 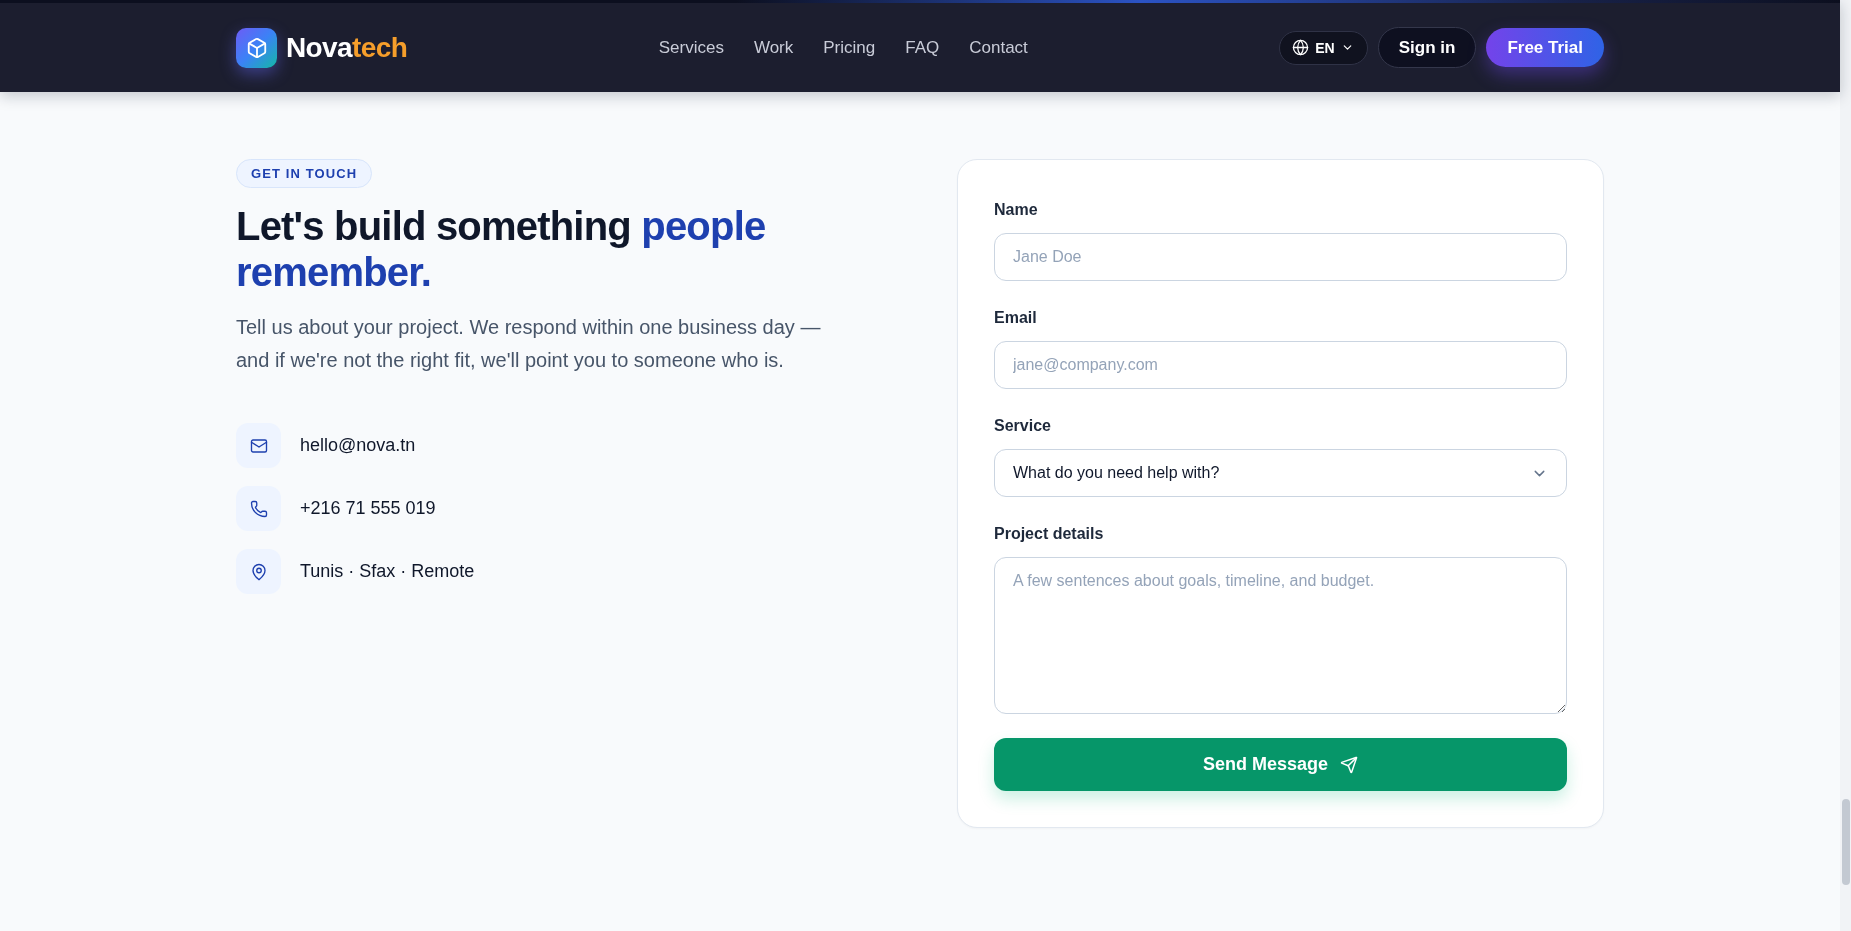 I want to click on globe-icon, so click(x=1301, y=47).